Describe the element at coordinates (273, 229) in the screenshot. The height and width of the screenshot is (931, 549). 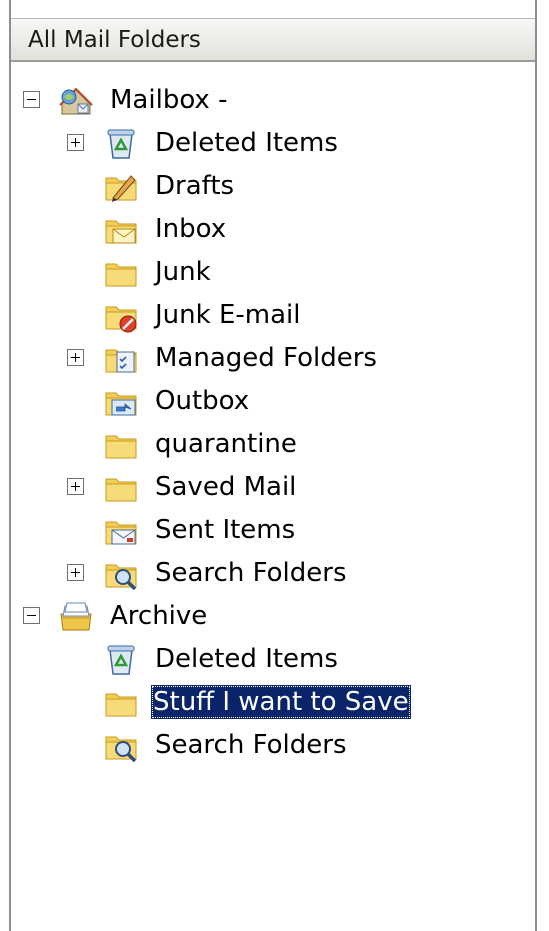
I see `folder-inbox: Inbox` at that location.